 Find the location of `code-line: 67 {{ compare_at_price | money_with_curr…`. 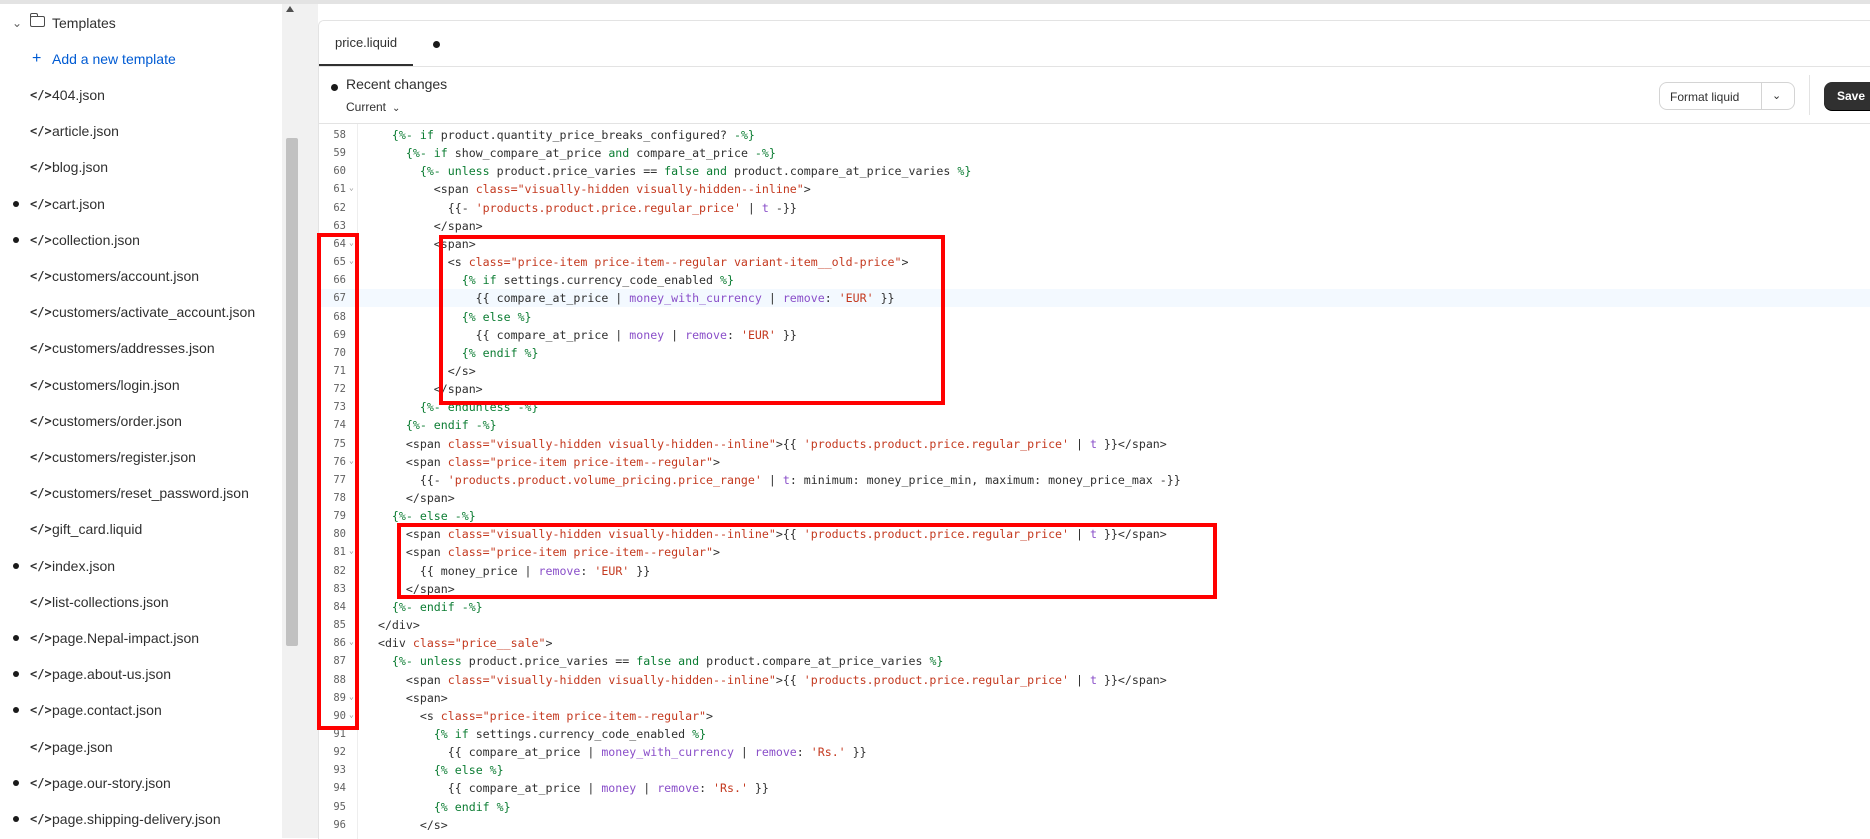

code-line: 67 {{ compare_at_price | money_with_curr… is located at coordinates (1094, 298).